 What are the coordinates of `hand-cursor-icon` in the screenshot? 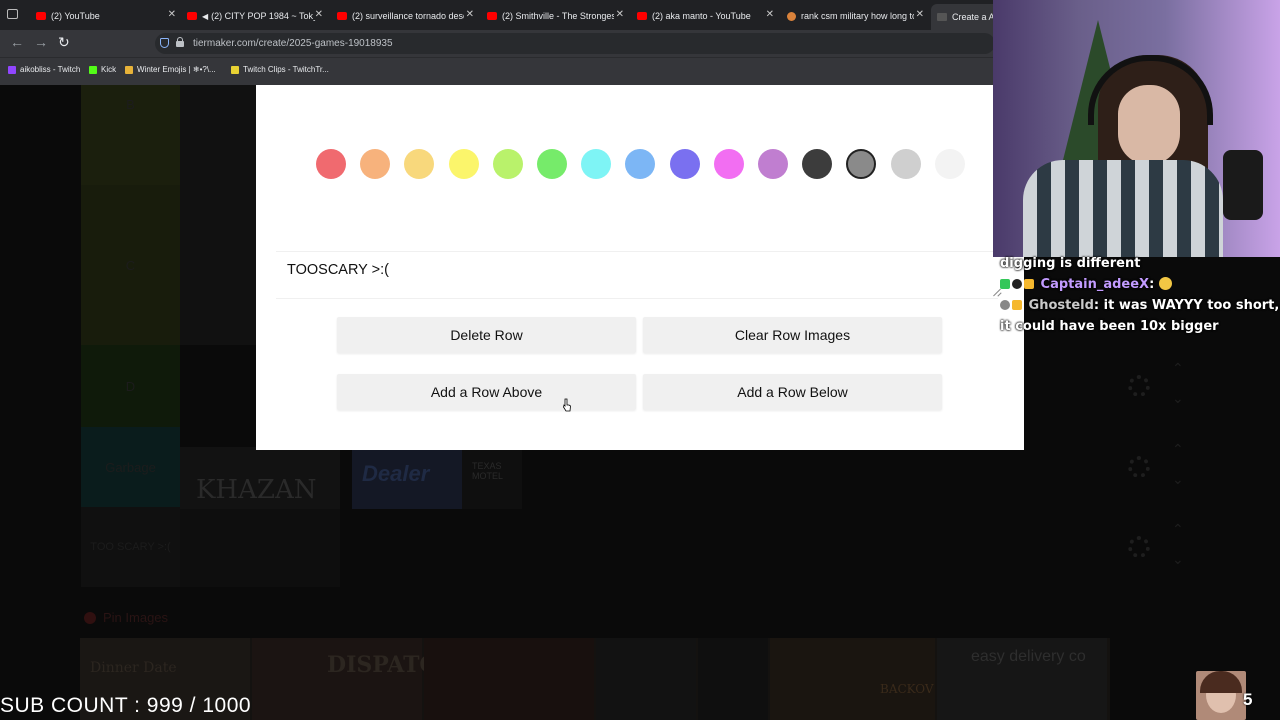 It's located at (567, 405).